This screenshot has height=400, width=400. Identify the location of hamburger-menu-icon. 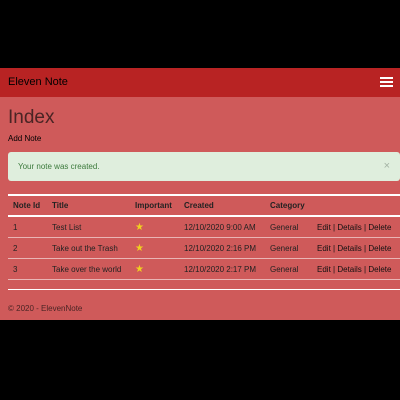
(387, 82).